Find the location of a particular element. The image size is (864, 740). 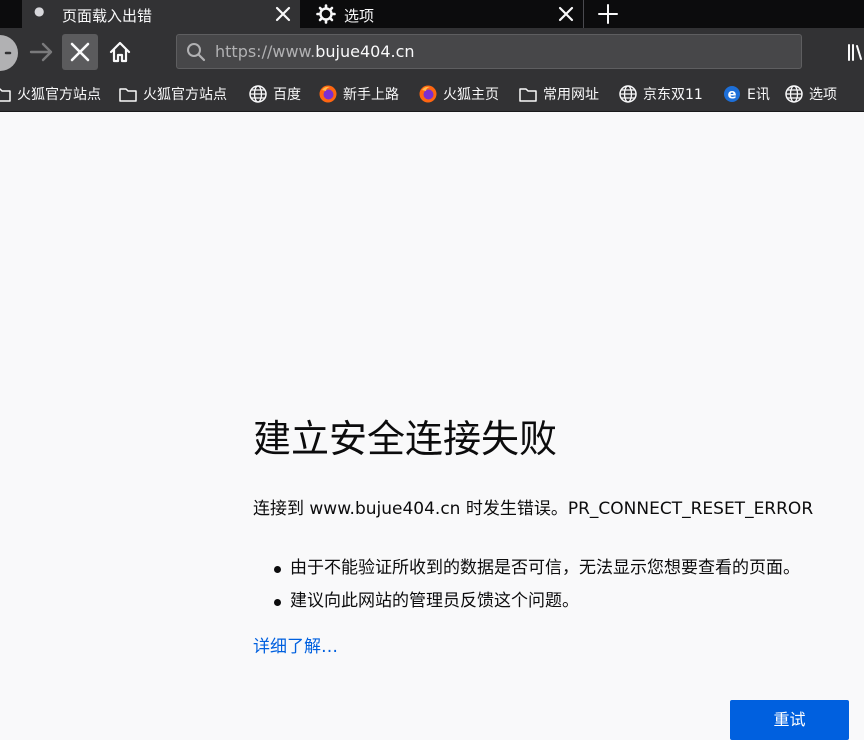

back-arrow-icon is located at coordinates (8, 53).